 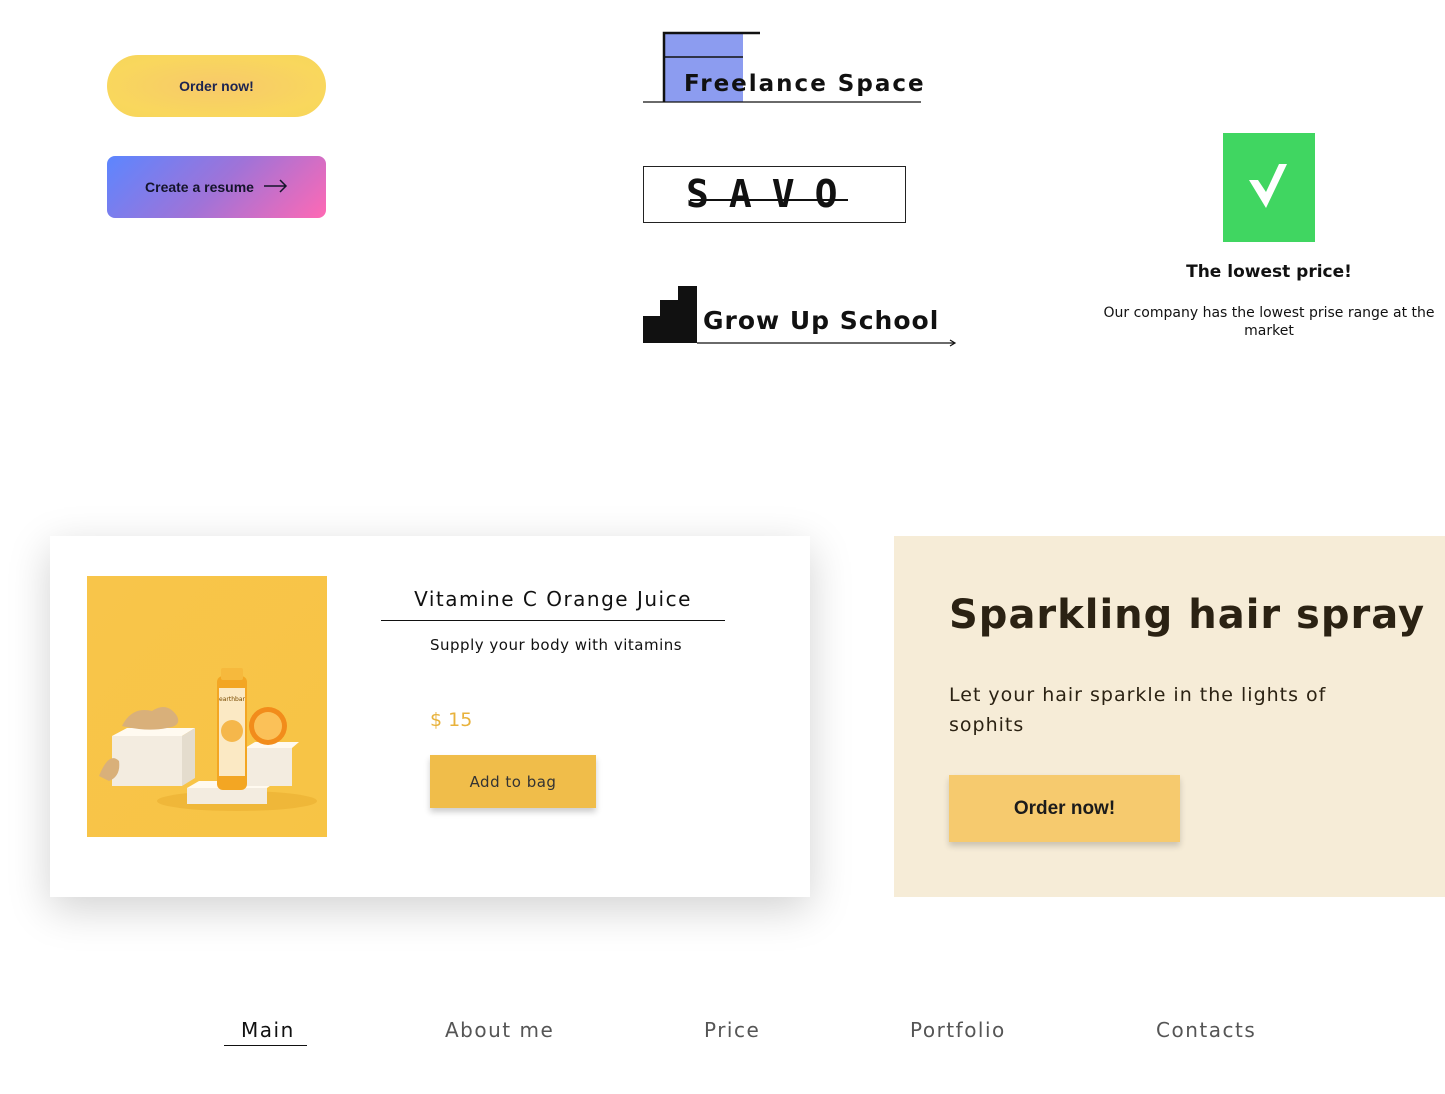 What do you see at coordinates (275, 187) in the screenshot?
I see `arrow-right-icon` at bounding box center [275, 187].